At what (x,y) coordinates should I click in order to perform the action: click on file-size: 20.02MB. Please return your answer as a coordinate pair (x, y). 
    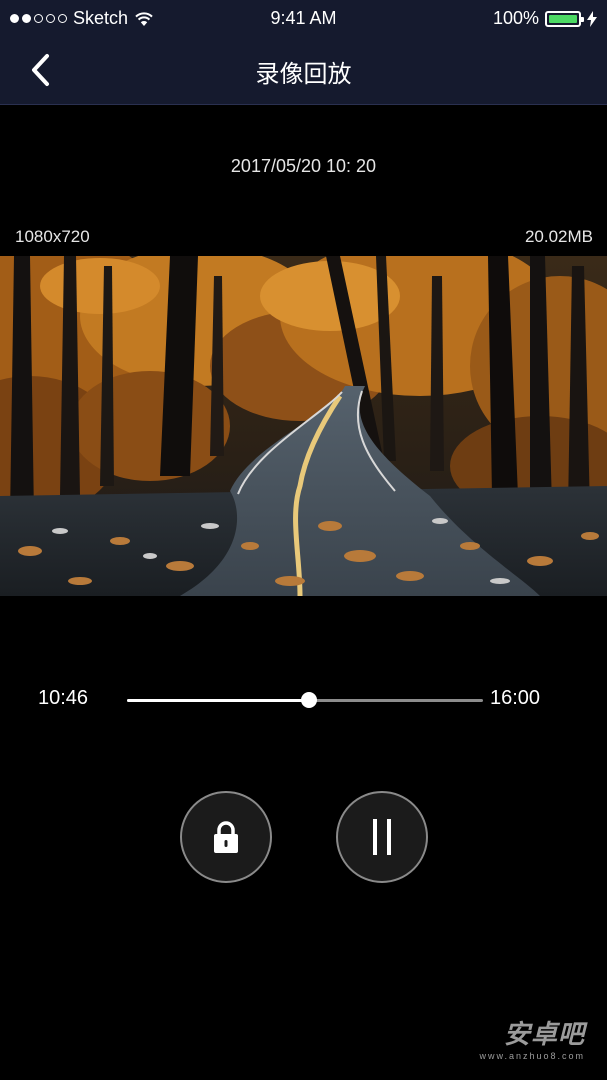
    Looking at the image, I should click on (558, 236).